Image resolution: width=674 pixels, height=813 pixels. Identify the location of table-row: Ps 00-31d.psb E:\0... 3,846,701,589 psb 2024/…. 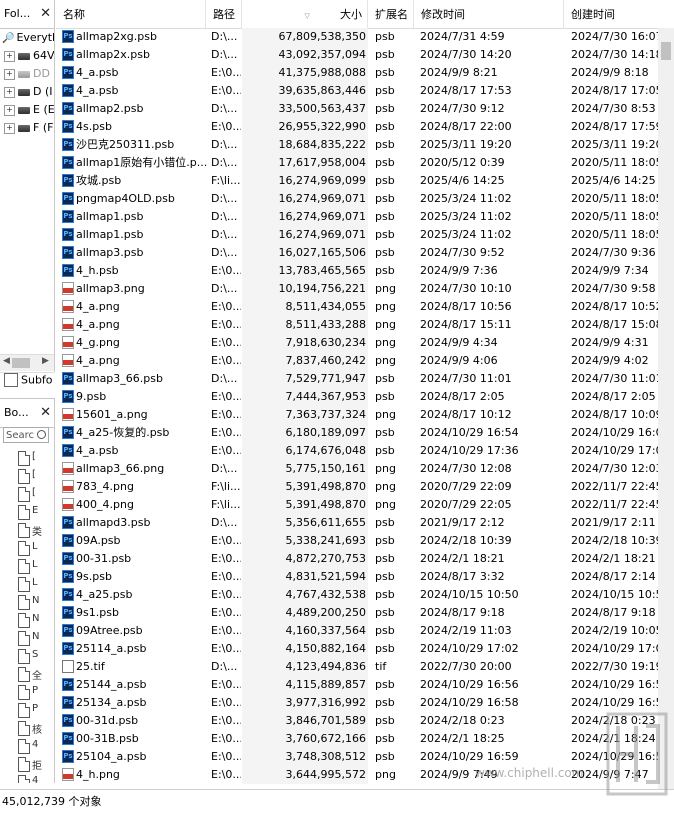
(365, 721).